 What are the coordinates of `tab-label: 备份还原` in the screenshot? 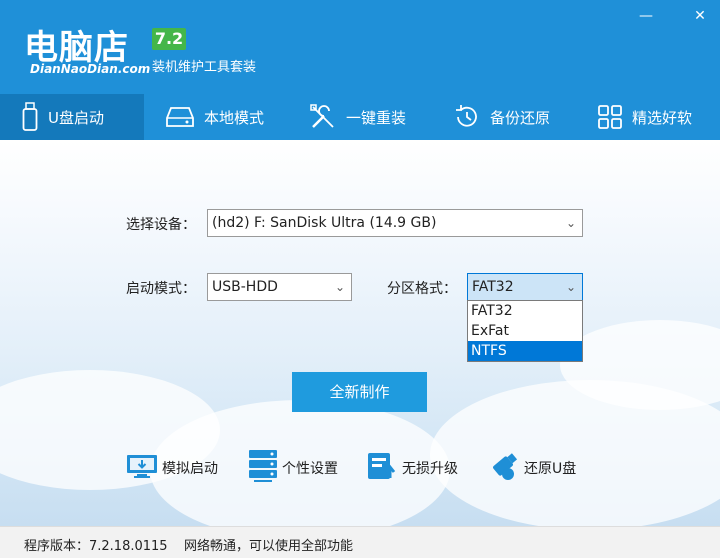 It's located at (520, 117).